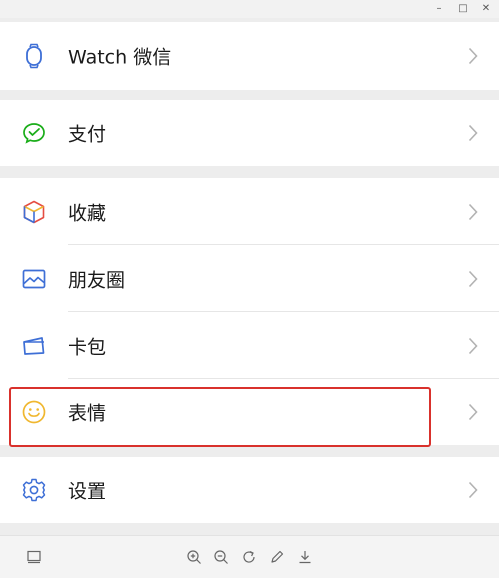 This screenshot has width=499, height=578. I want to click on smiley-icon, so click(34, 412).